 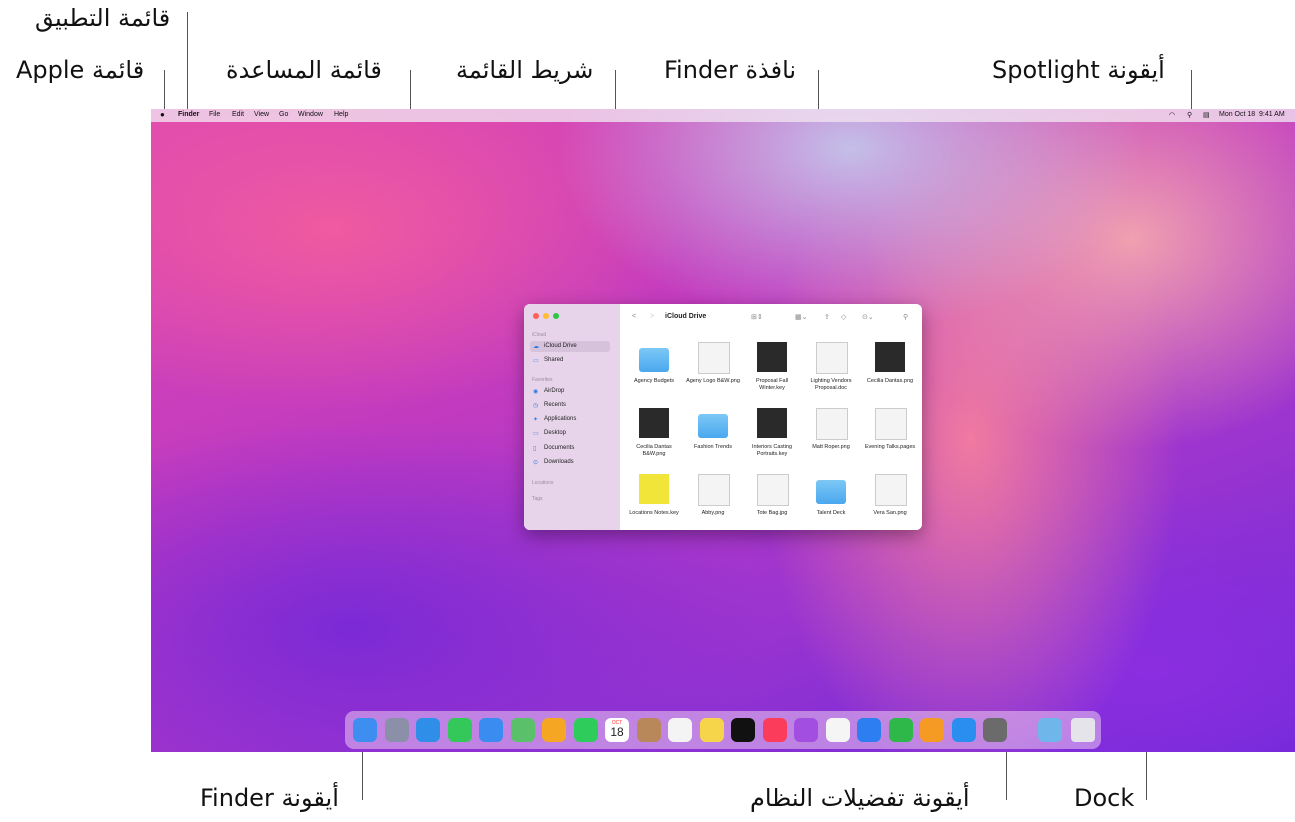 I want to click on file-item: Tote Bag.jpg, so click(x=772, y=502).